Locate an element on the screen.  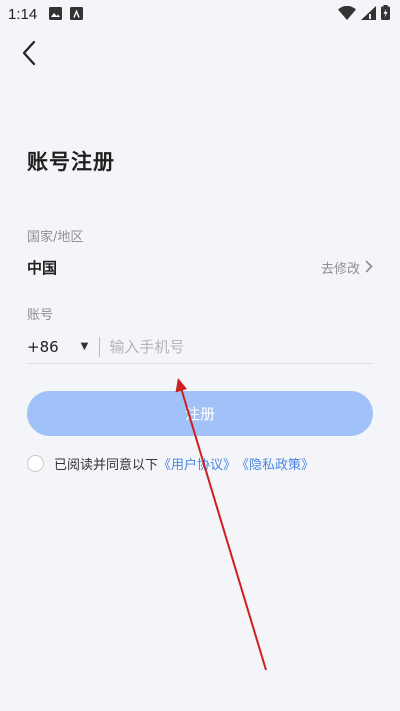
region-label: 国家/地区 is located at coordinates (55, 237).